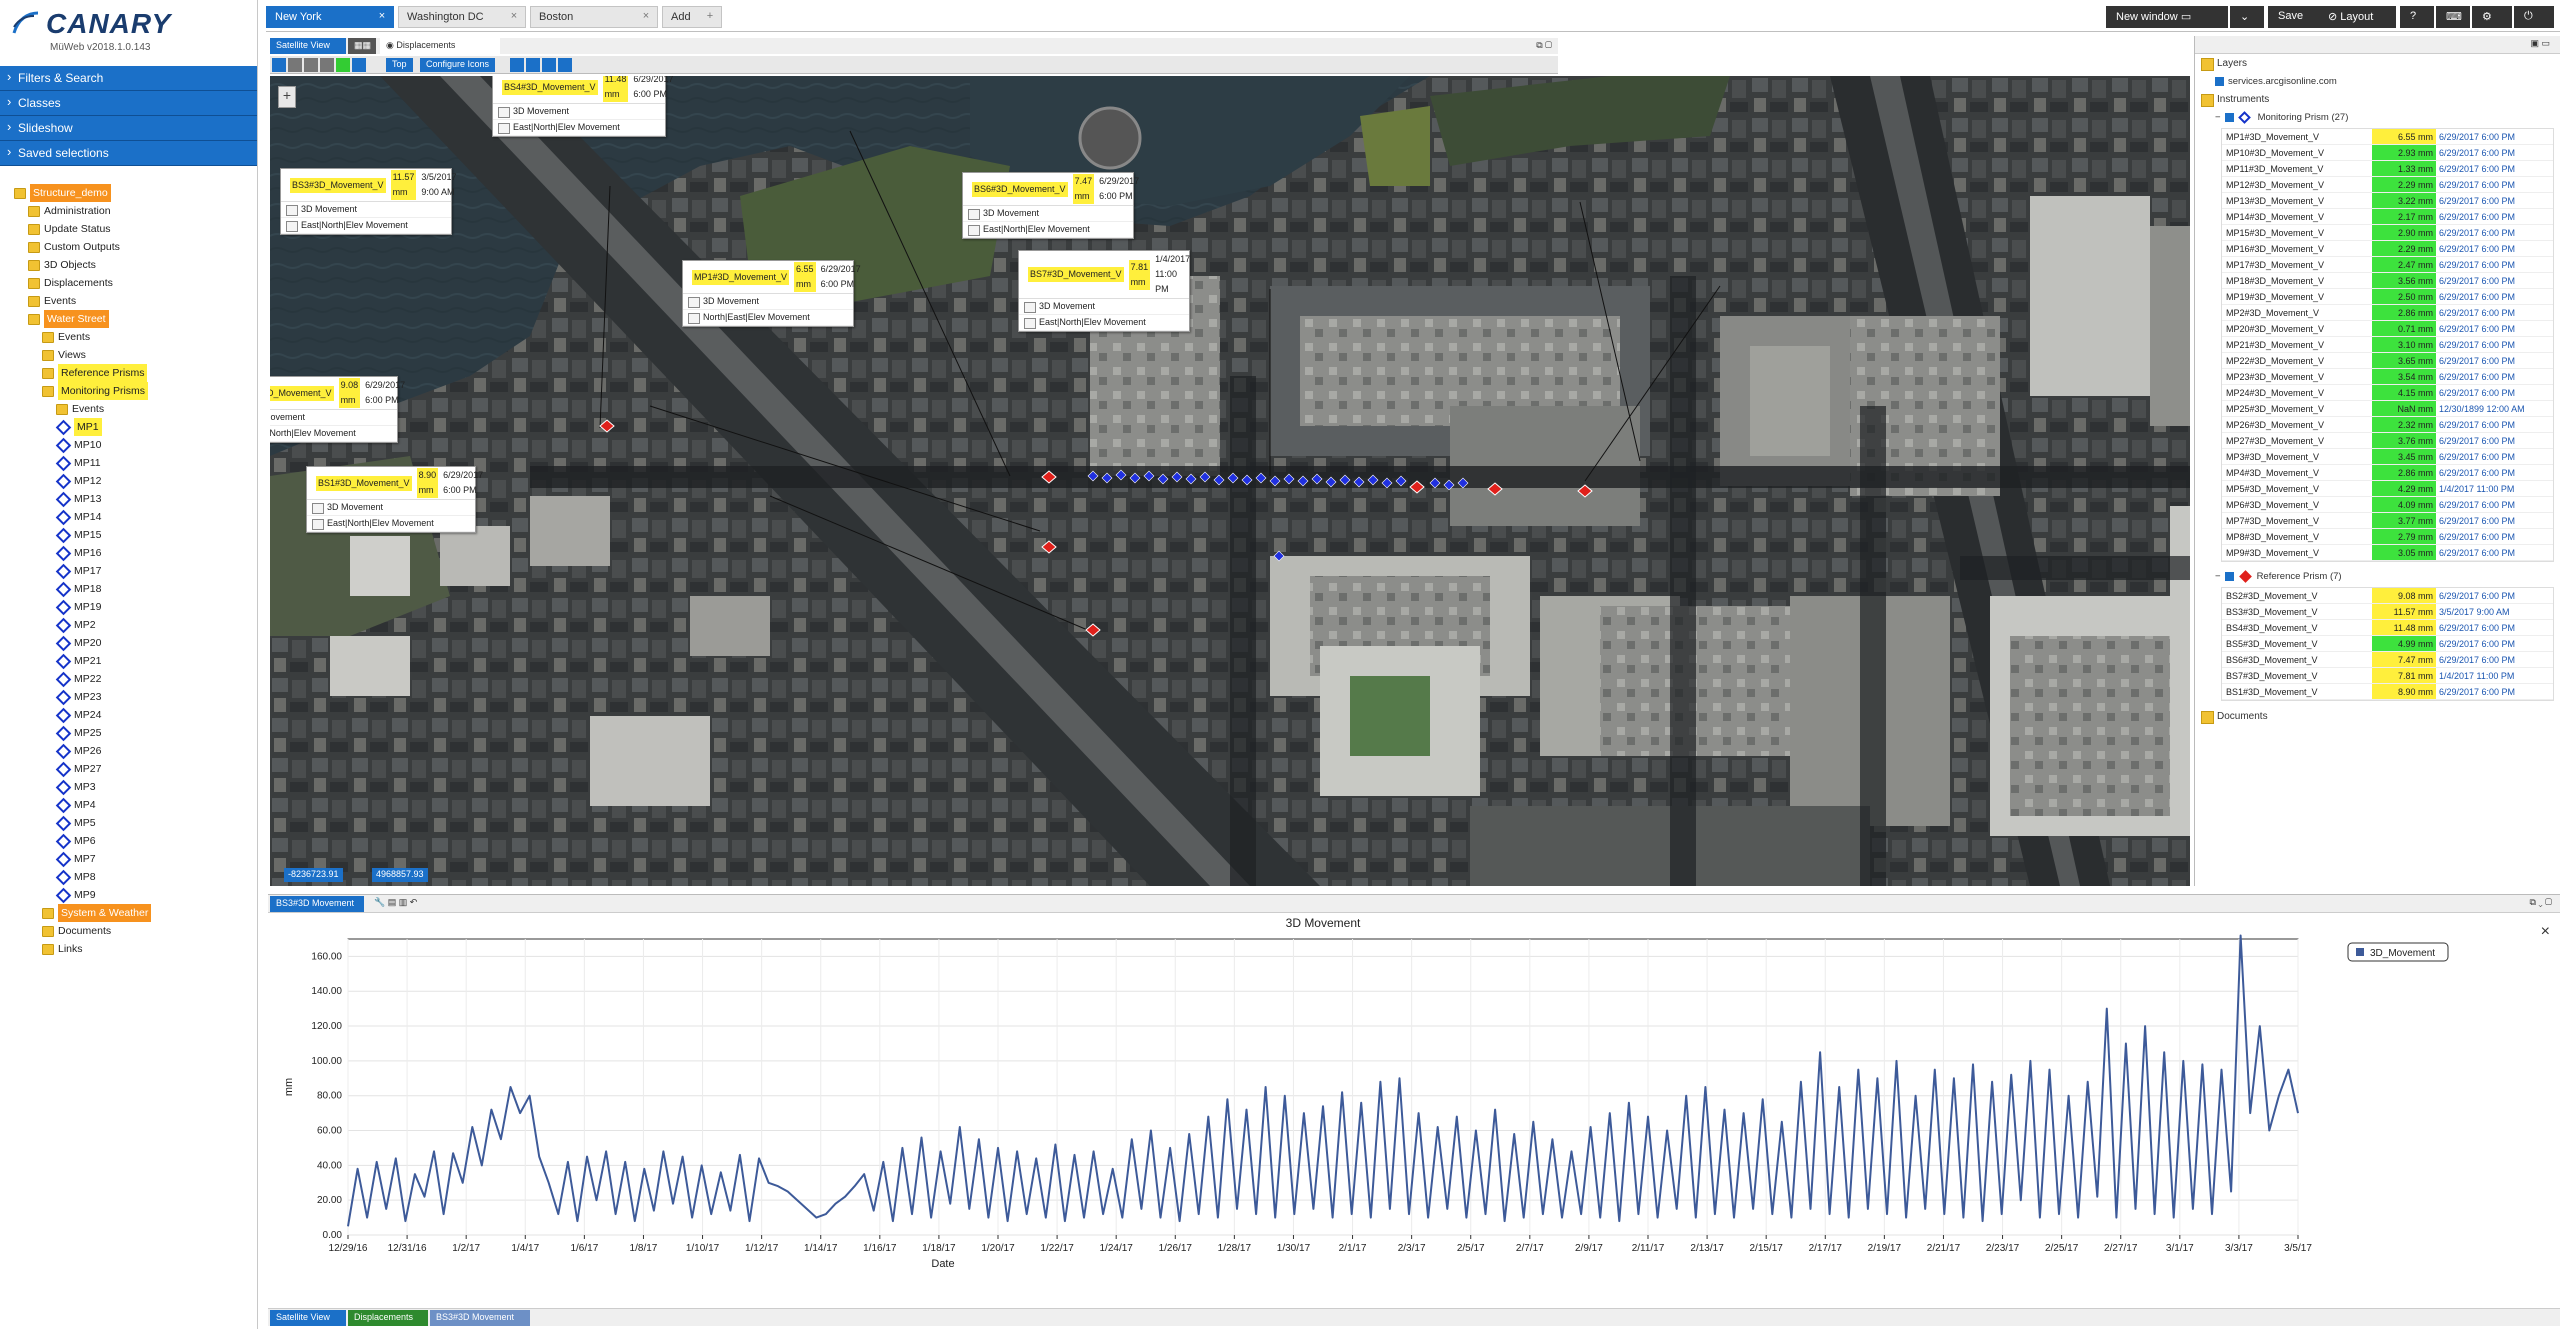 The width and height of the screenshot is (2560, 1329). What do you see at coordinates (135, 607) in the screenshot?
I see `tree-item-mp: MP19` at bounding box center [135, 607].